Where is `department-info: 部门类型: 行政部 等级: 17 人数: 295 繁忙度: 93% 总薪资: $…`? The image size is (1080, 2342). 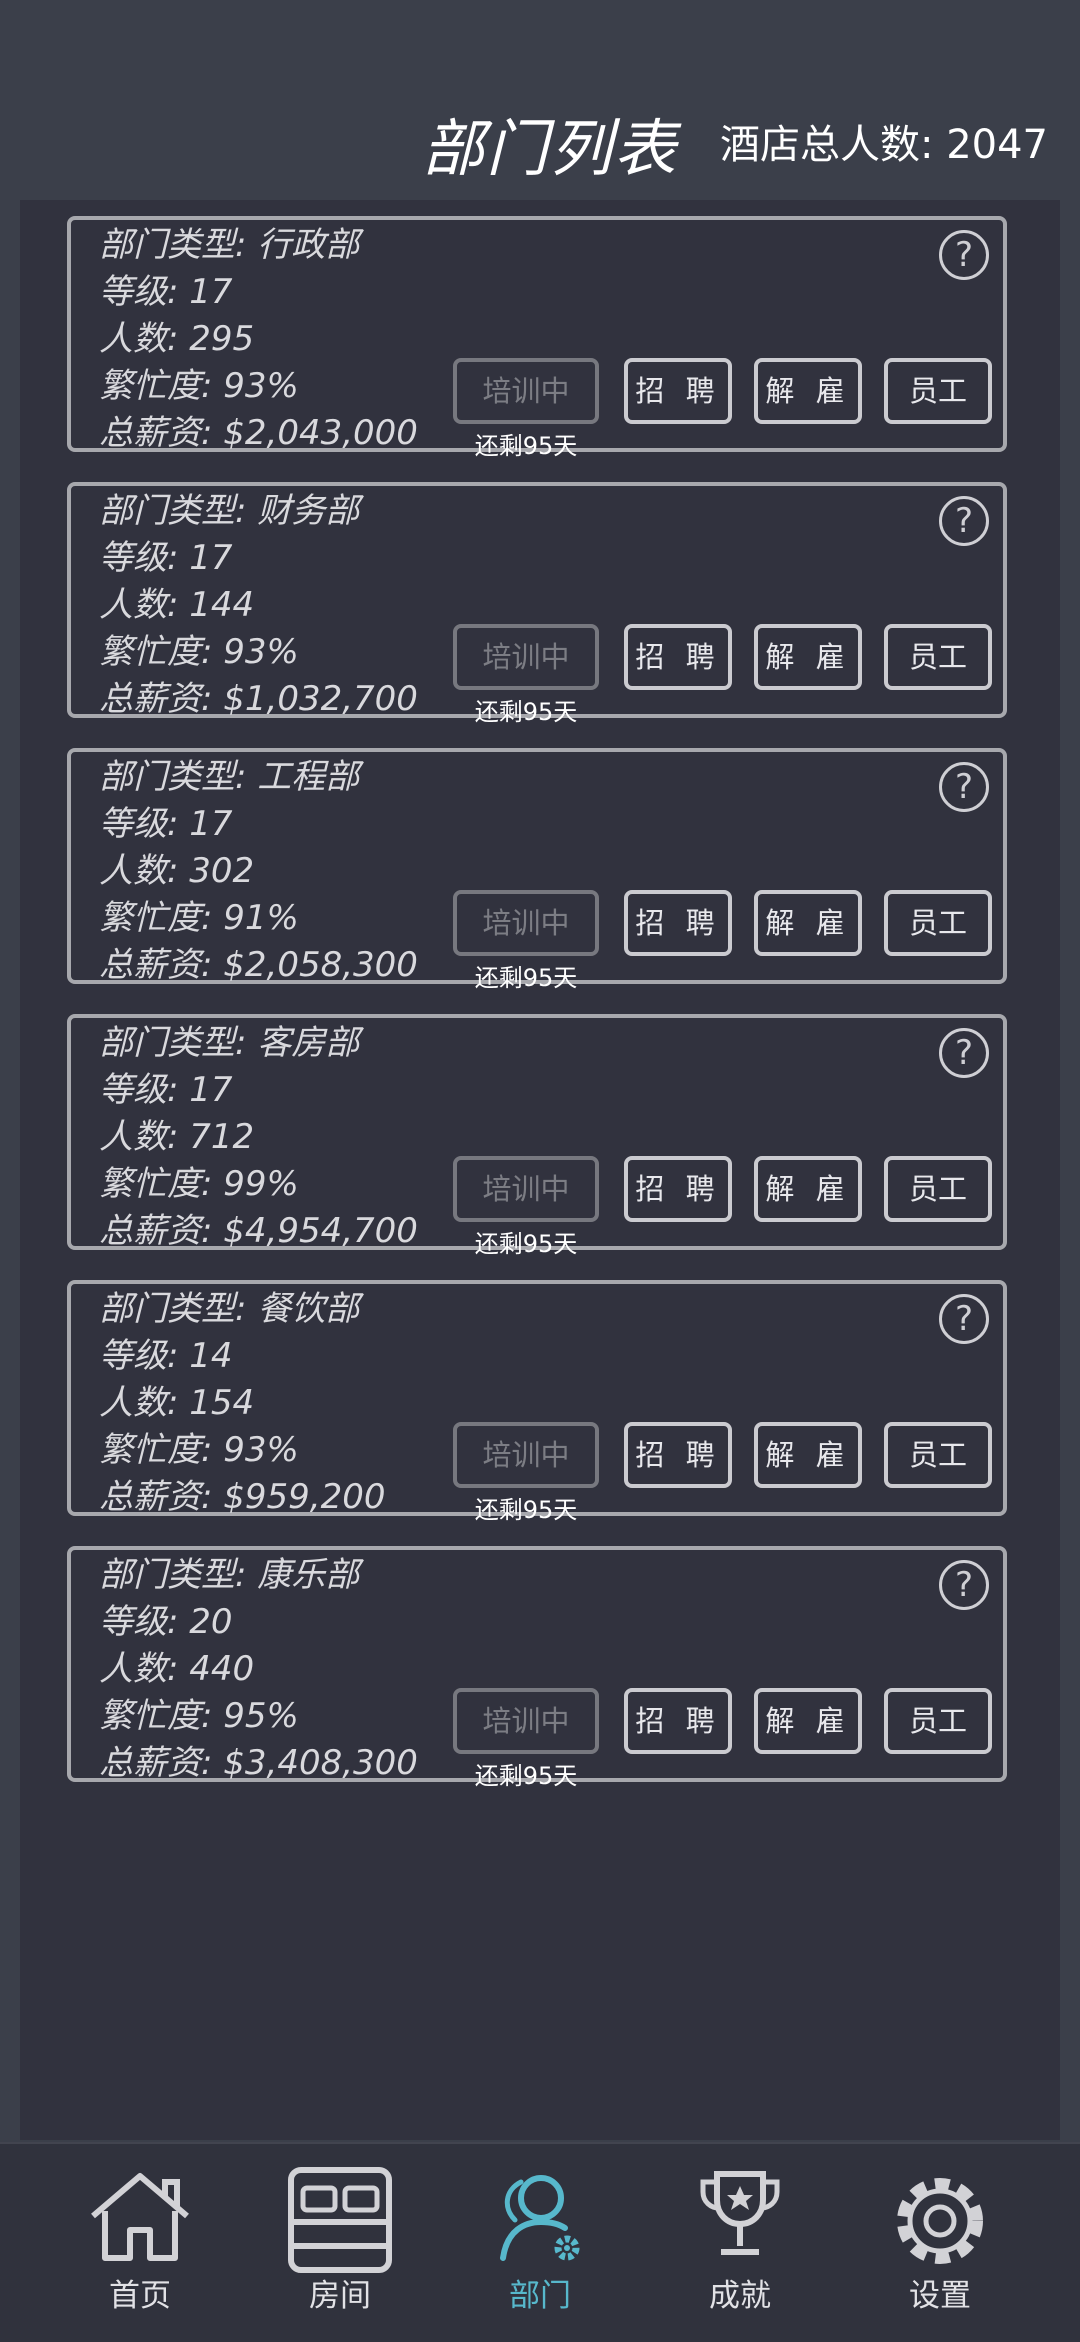 department-info: 部门类型: 行政部 等级: 17 人数: 295 繁忙度: 93% 总薪资: $… is located at coordinates (258, 339).